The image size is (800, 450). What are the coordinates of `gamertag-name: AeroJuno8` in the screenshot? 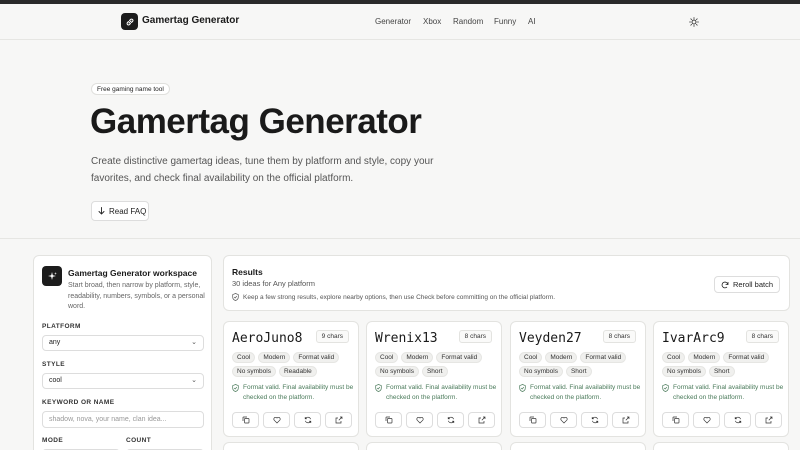 It's located at (267, 338).